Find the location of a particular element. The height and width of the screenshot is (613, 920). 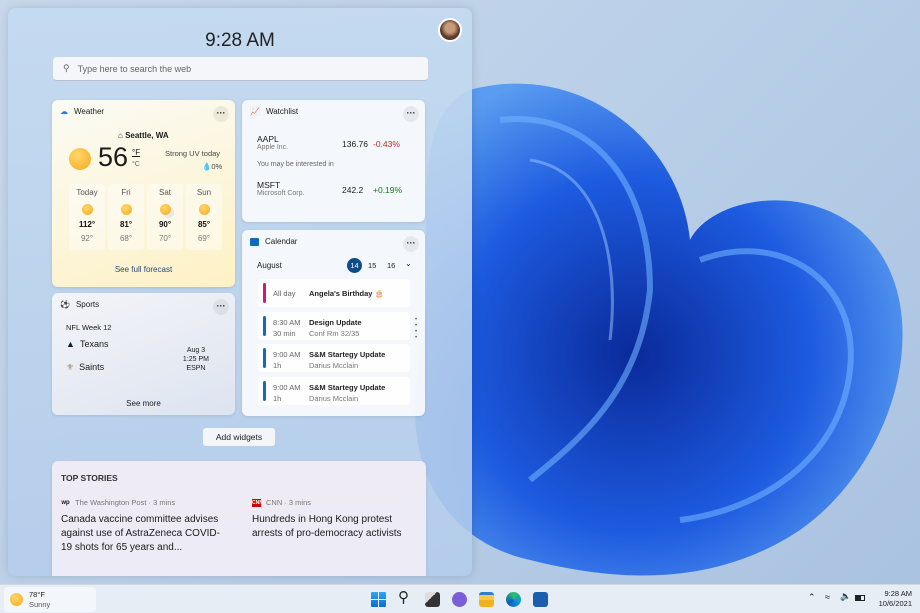

current-temp: 56 is located at coordinates (113, 157).